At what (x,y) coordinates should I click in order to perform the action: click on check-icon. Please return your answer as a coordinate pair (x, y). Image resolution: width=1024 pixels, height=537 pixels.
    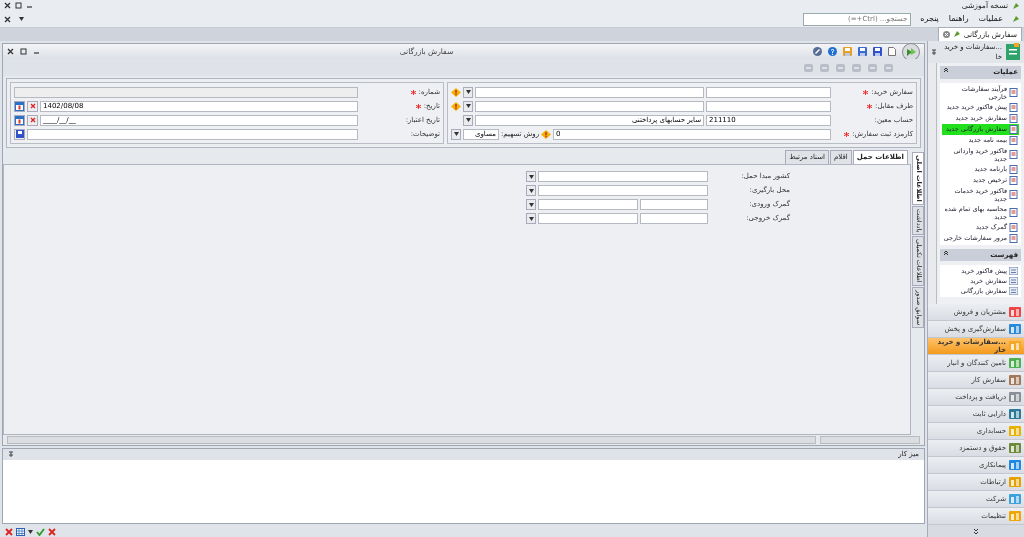
    Looking at the image, I should click on (40, 531).